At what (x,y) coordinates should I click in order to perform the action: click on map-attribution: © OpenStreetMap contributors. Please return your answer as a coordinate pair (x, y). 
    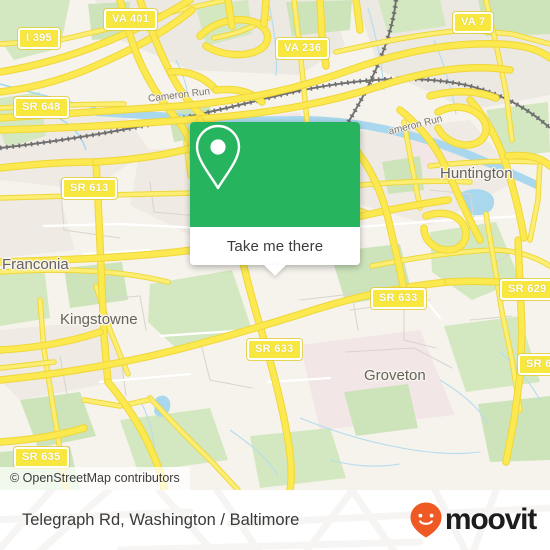
    Looking at the image, I should click on (95, 478).